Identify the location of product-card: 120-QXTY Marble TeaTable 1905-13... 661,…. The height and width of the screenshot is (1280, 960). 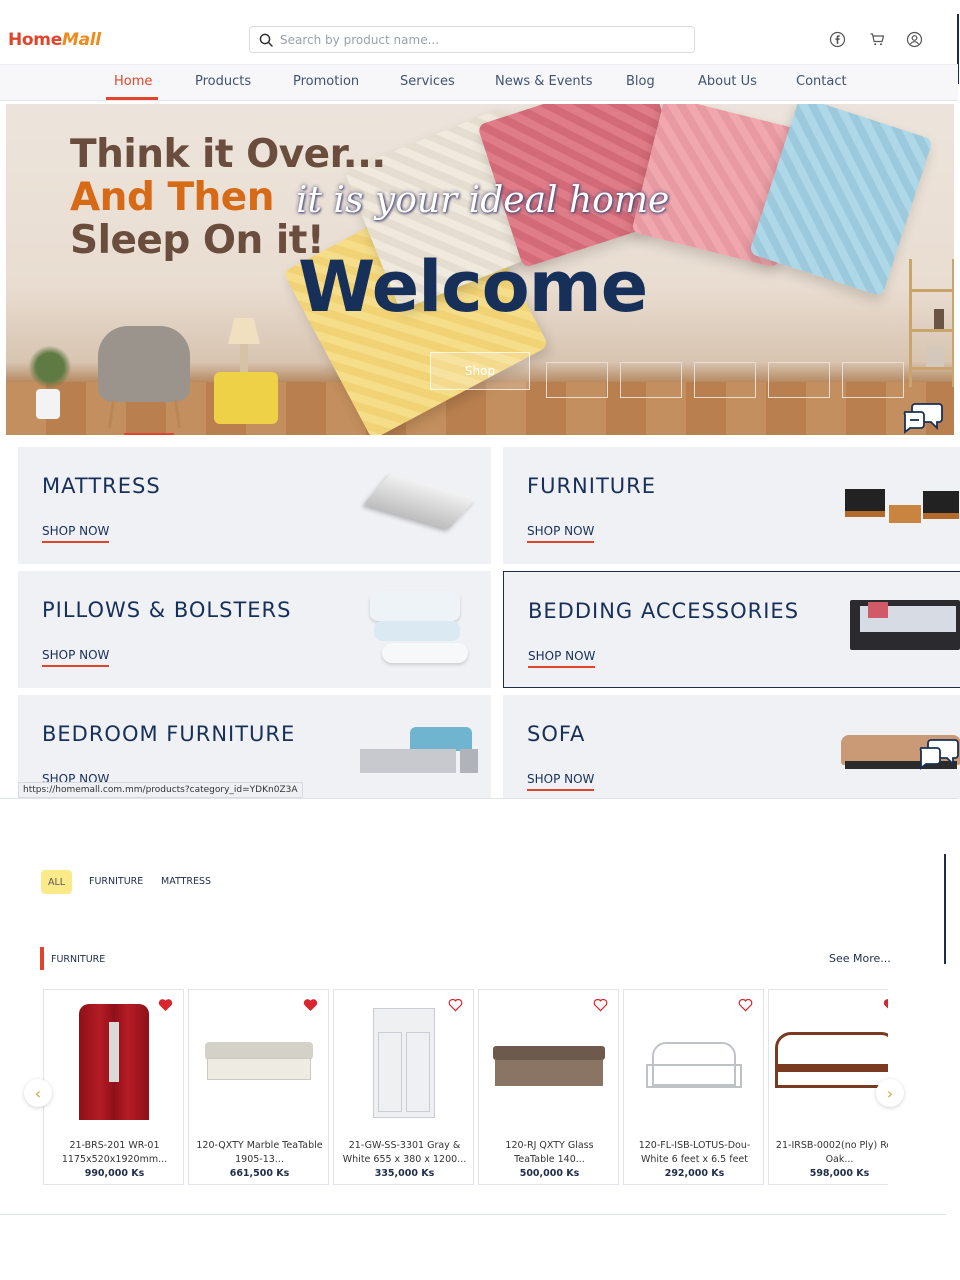
(258, 1087).